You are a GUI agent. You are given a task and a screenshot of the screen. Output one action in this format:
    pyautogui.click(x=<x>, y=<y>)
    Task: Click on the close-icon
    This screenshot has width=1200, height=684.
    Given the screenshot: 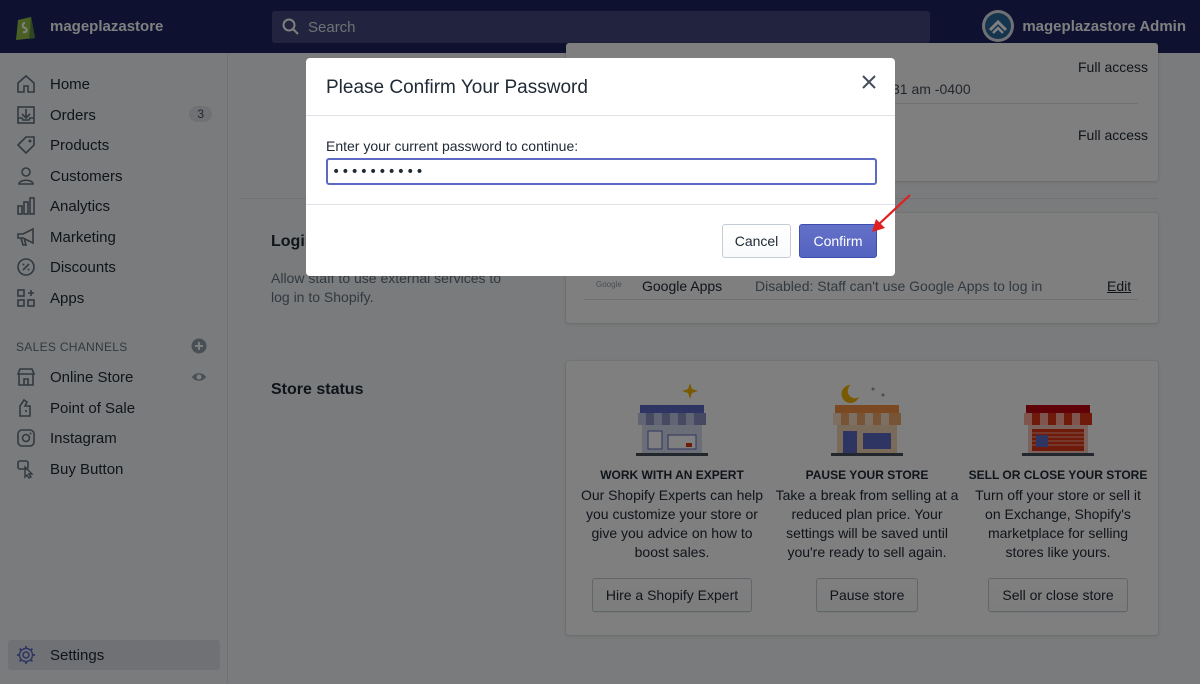 What is the action you would take?
    pyautogui.click(x=869, y=82)
    